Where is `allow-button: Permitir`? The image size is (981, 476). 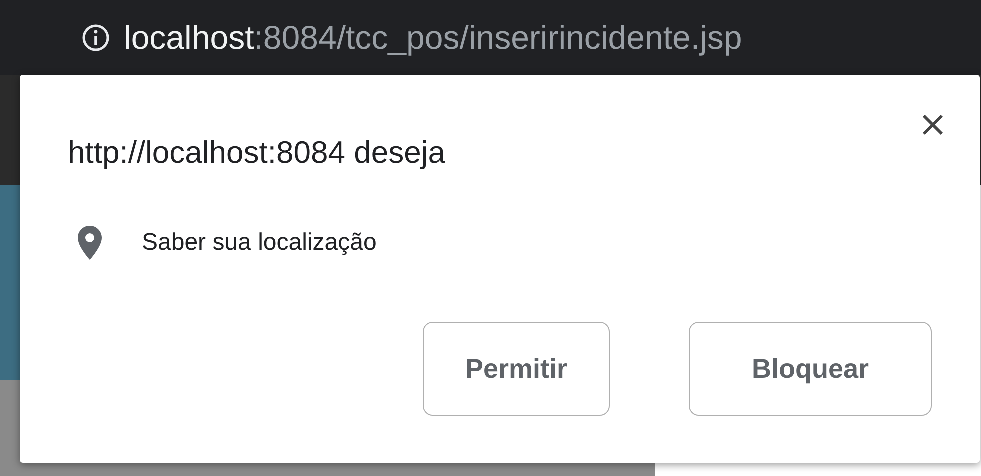
allow-button: Permitir is located at coordinates (516, 369).